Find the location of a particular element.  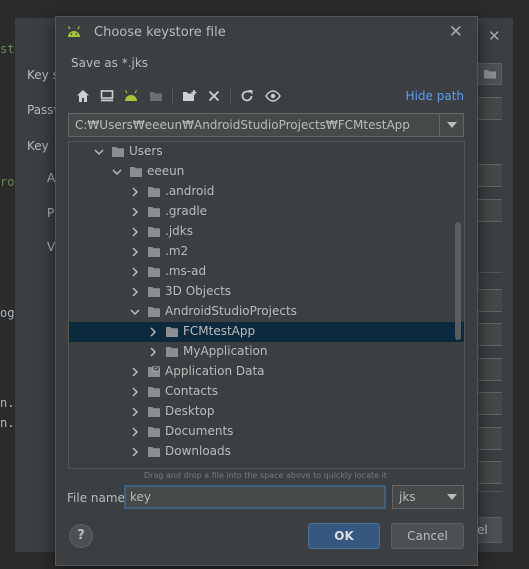

editor-code-fragment: ro is located at coordinates (7, 182).